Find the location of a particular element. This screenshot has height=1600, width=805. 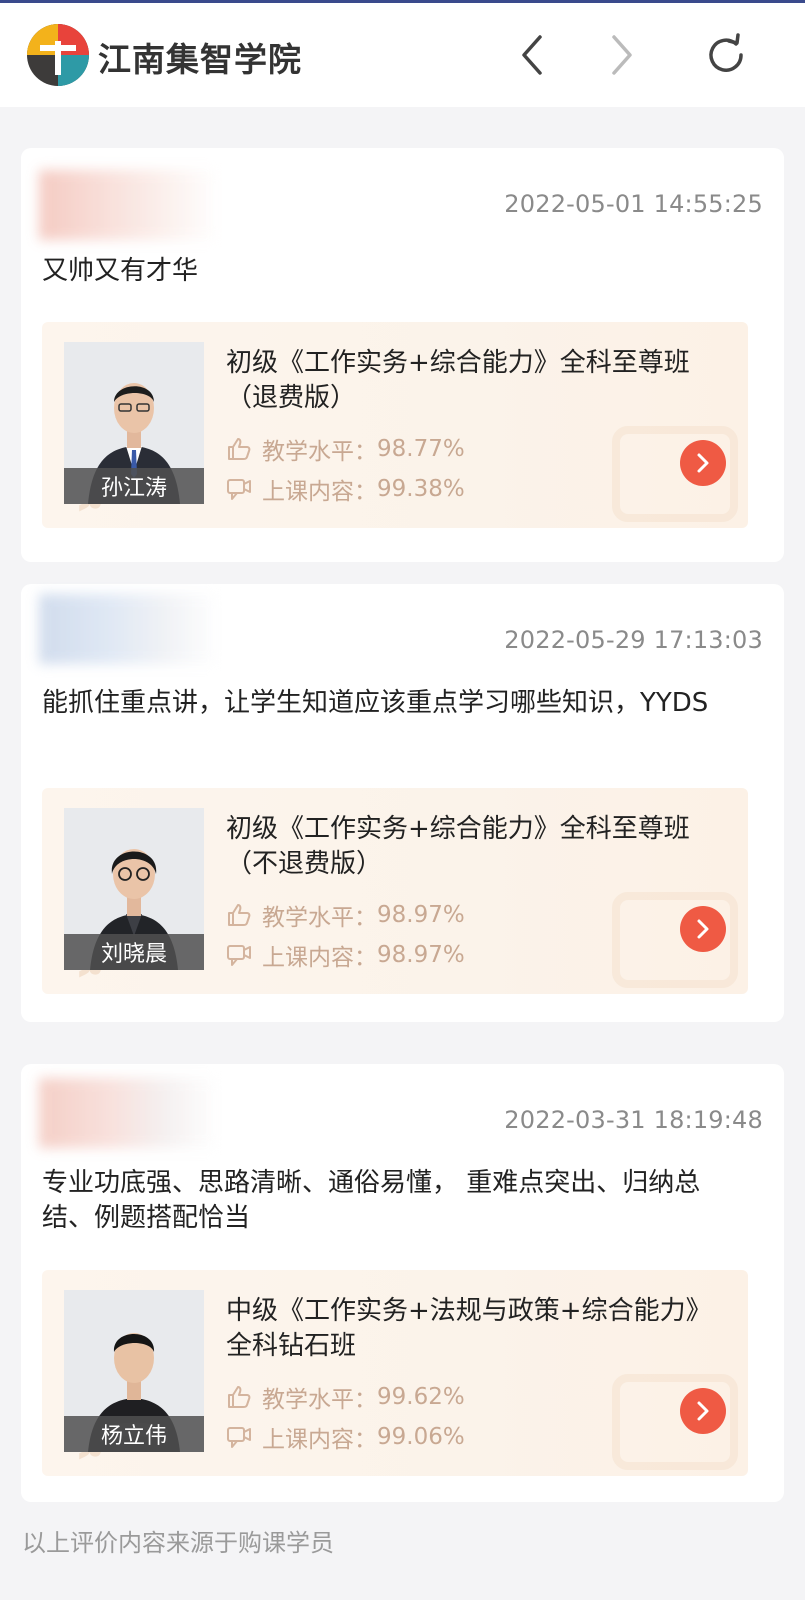

app-logo is located at coordinates (58, 55).